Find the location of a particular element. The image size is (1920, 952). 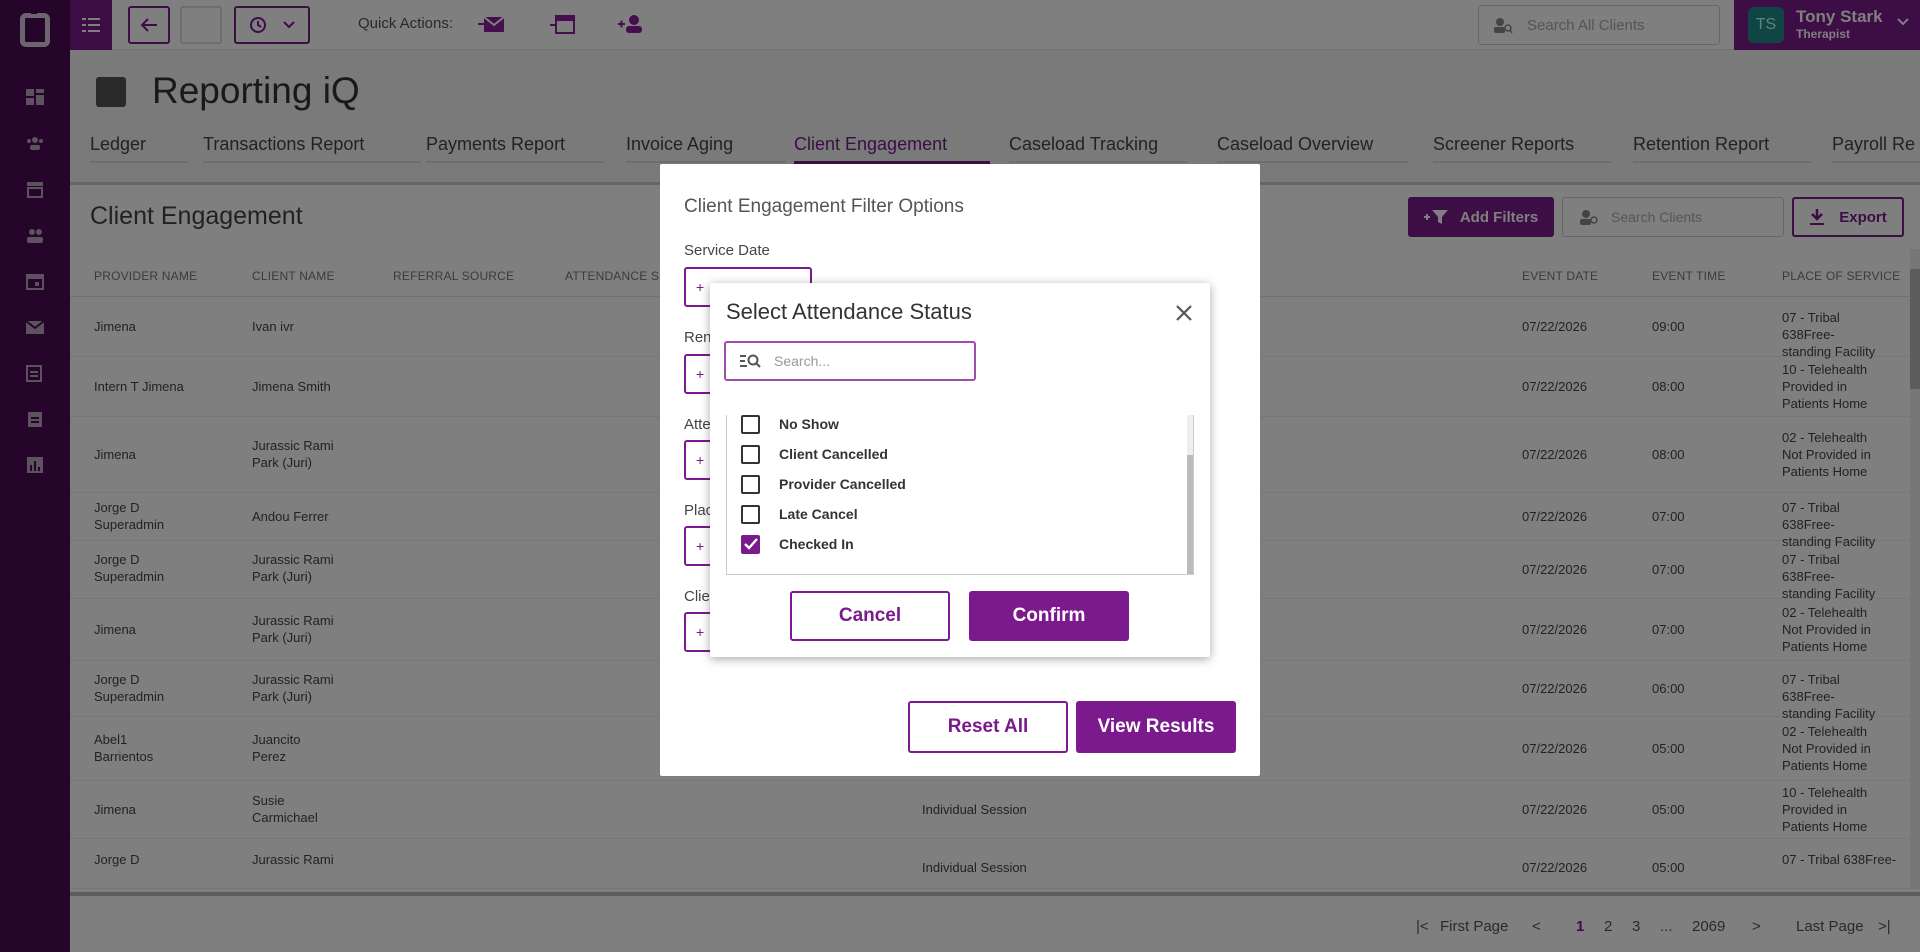

checkbox-checked is located at coordinates (750, 544).